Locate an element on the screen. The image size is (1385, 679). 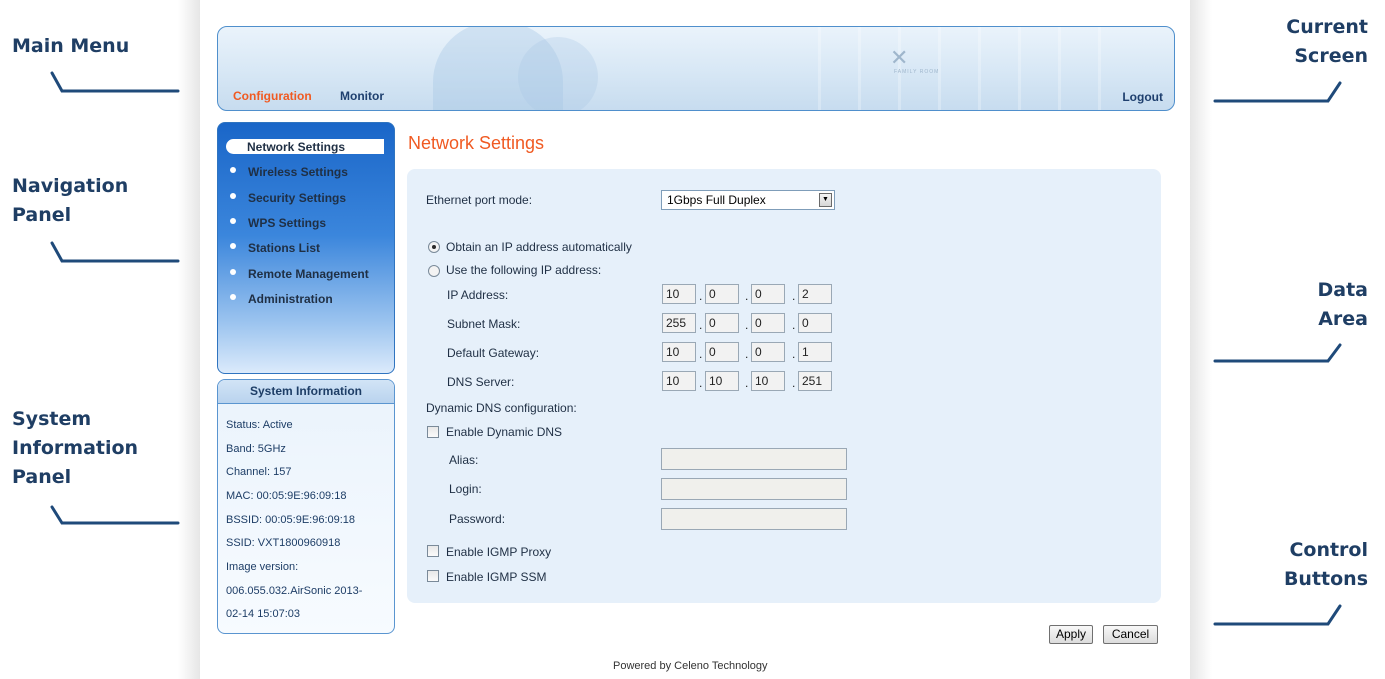
sysinfo-bssid: BSSID: 00:05:9E:96:09:18 is located at coordinates (291, 520).